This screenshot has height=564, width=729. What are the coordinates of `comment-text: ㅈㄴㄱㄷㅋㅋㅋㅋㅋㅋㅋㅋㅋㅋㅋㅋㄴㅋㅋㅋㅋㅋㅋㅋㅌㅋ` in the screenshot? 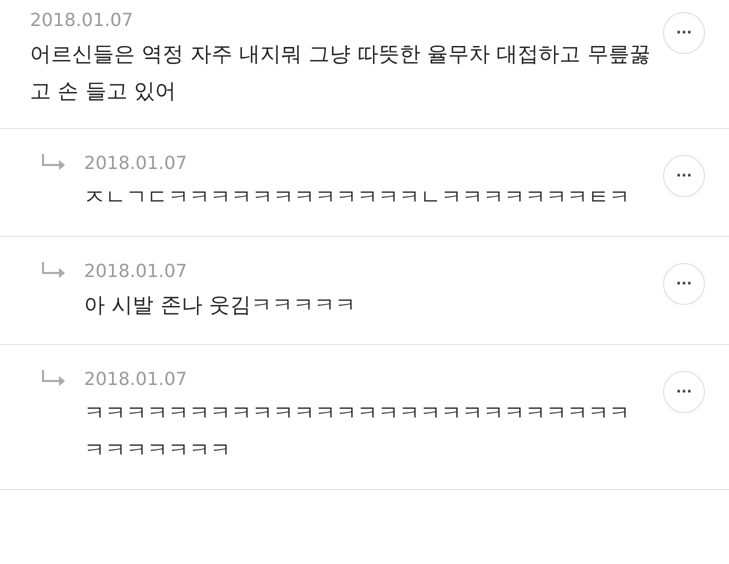 It's located at (357, 197).